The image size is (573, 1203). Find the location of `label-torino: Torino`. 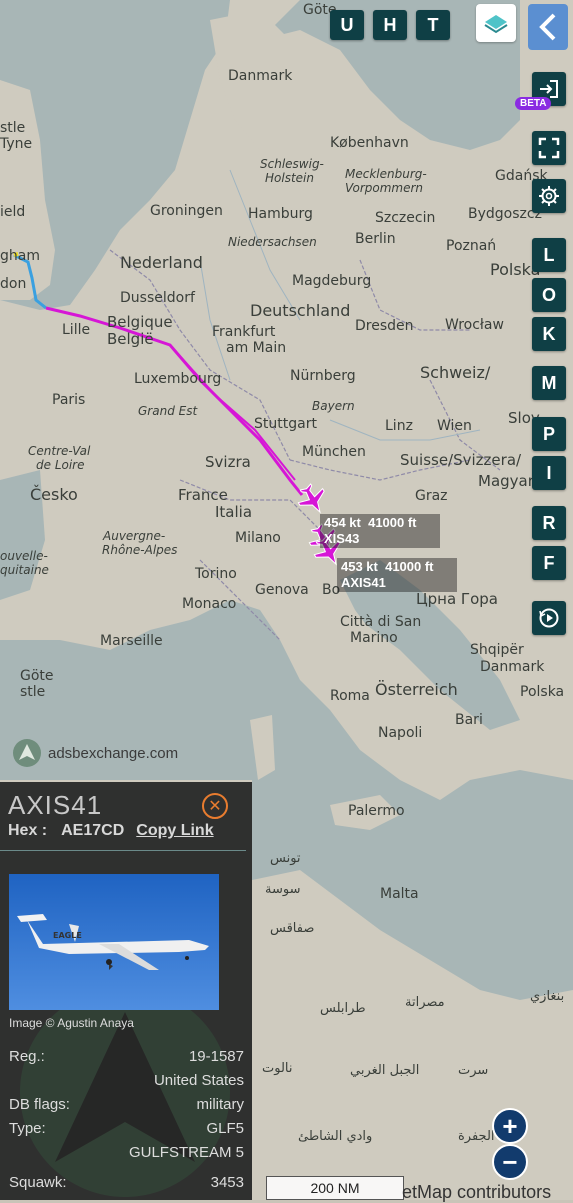

label-torino: Torino is located at coordinates (215, 574).